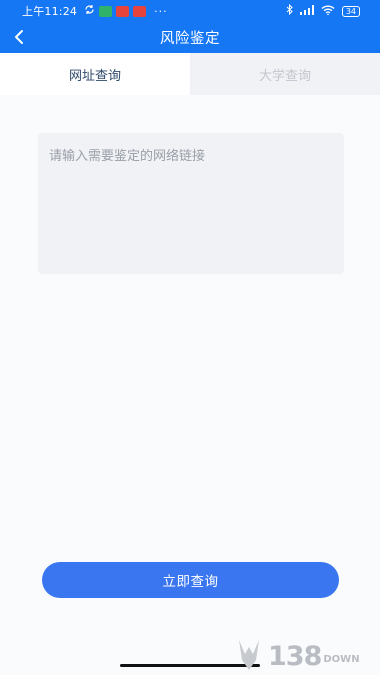 The height and width of the screenshot is (675, 380). I want to click on watermark: 138 DOWN, so click(307, 656).